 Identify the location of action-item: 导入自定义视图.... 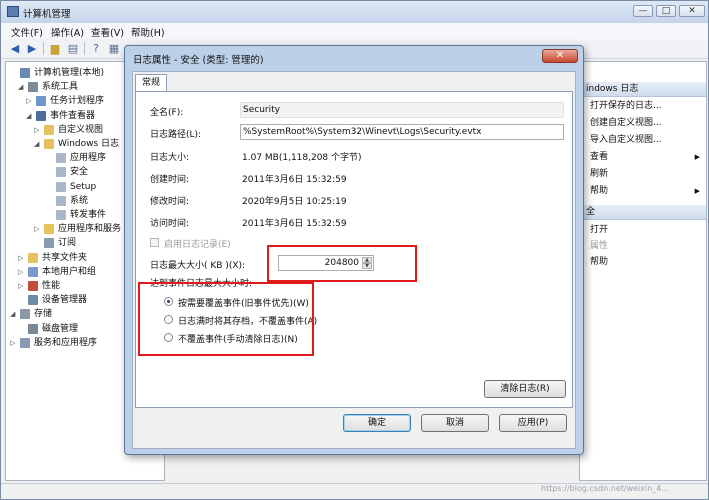
(646, 140).